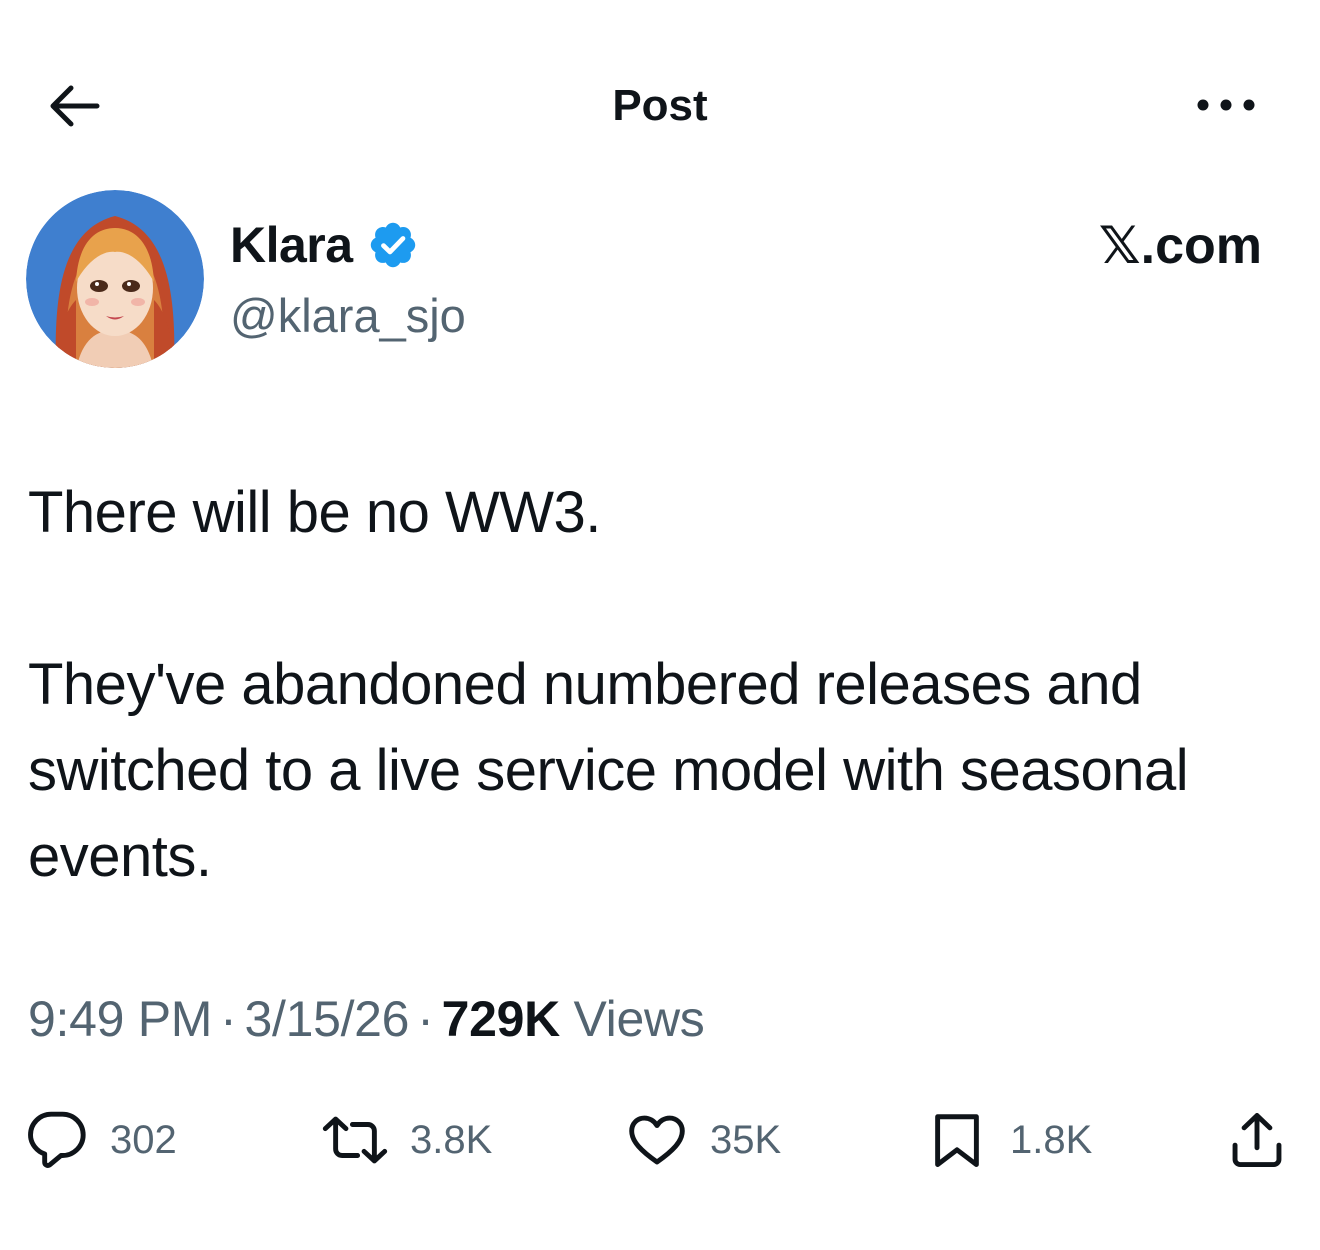 This screenshot has width=1320, height=1250. What do you see at coordinates (451, 1140) in the screenshot?
I see `repost-count: 3.8K` at bounding box center [451, 1140].